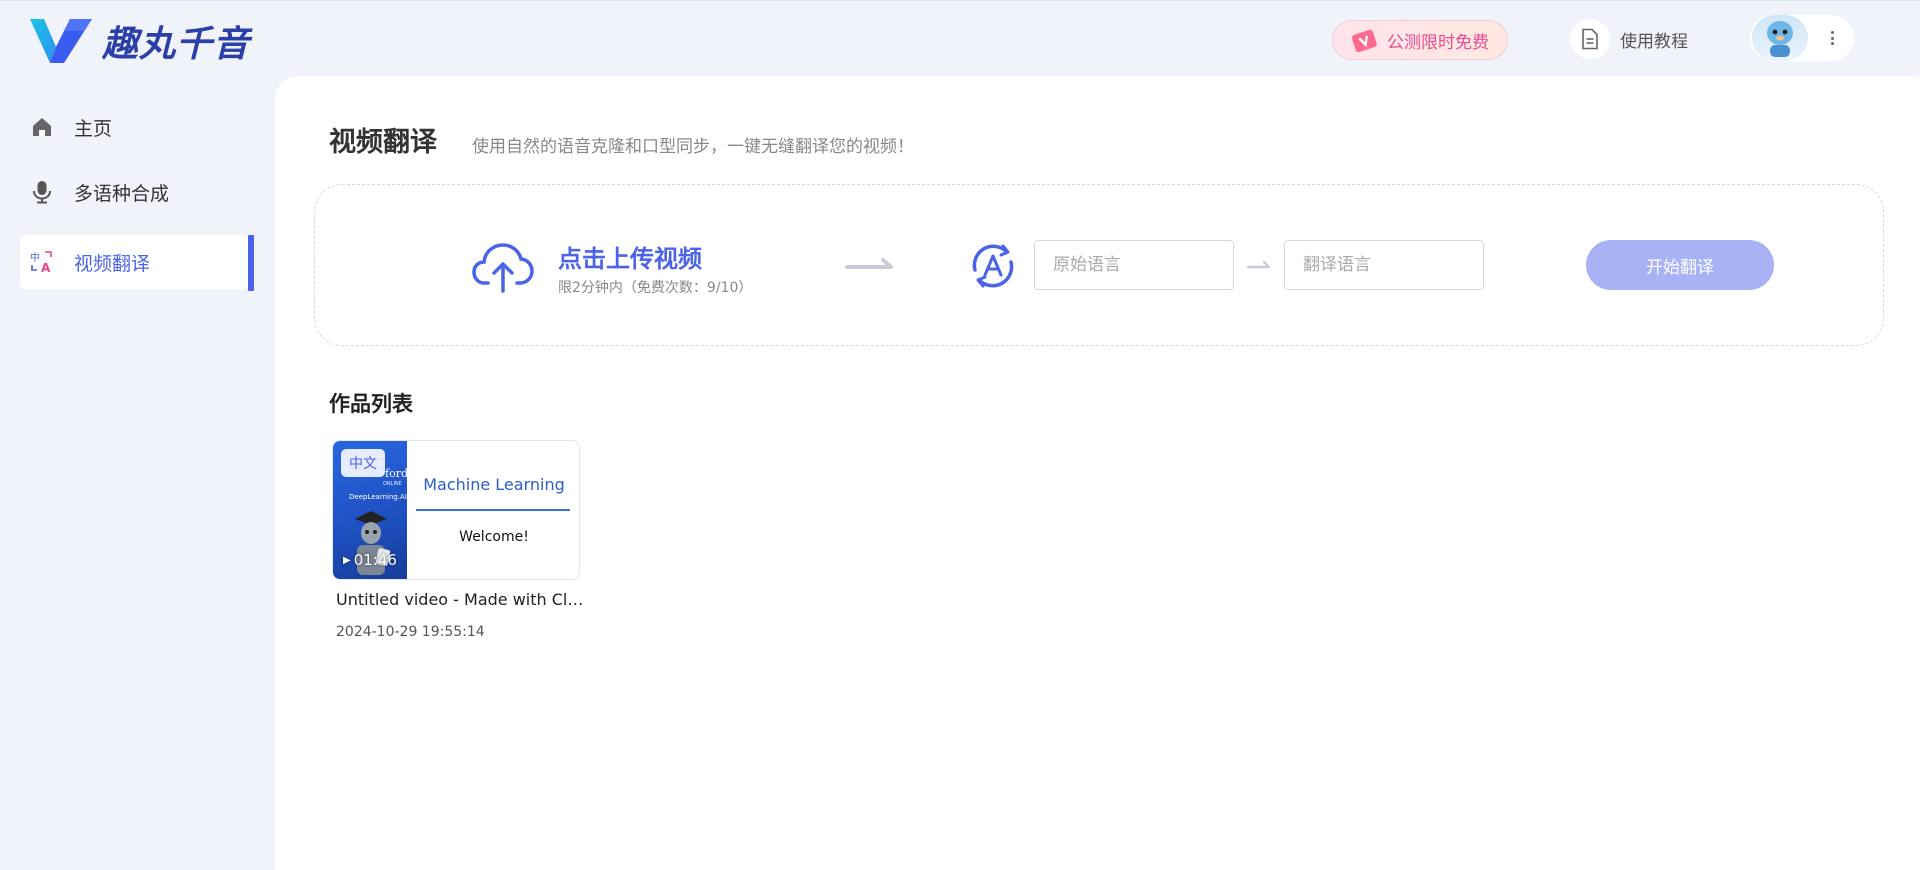  I want to click on slide-divider, so click(493, 510).